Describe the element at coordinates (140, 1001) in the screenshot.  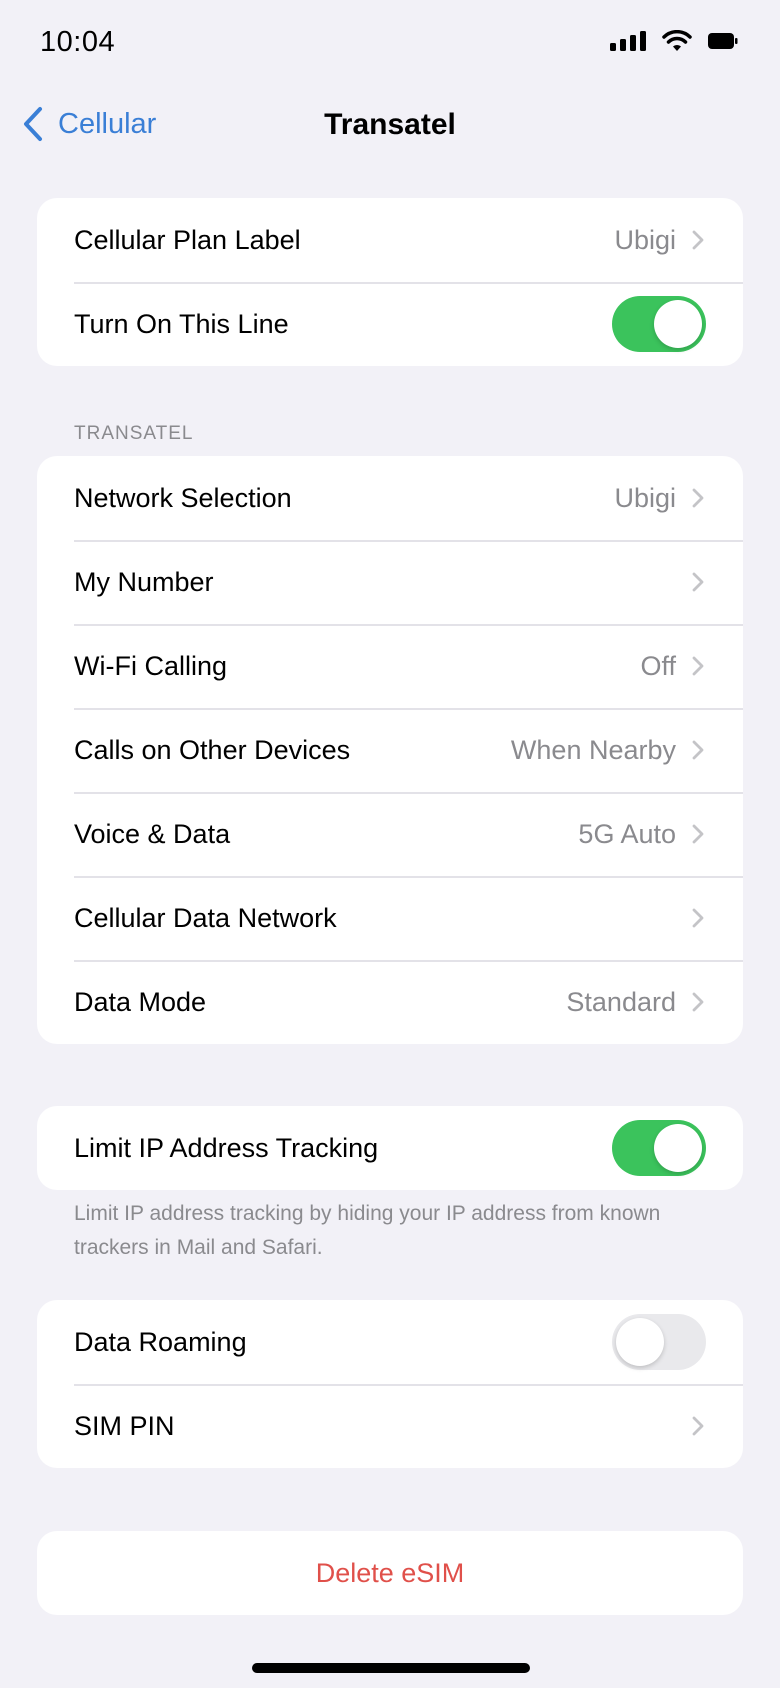
I see `row-label: Data Mode` at that location.